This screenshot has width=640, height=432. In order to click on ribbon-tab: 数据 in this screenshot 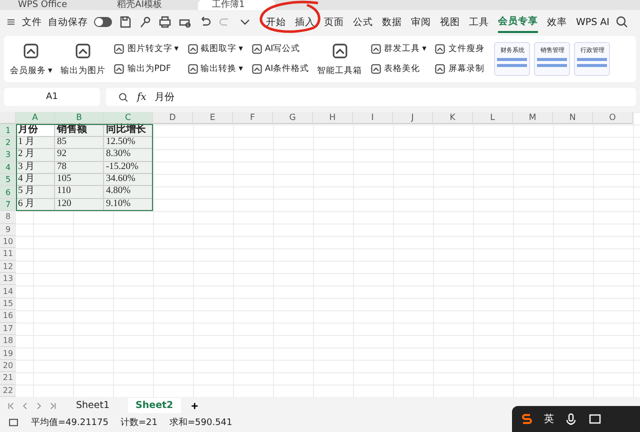, I will do `click(392, 22)`.